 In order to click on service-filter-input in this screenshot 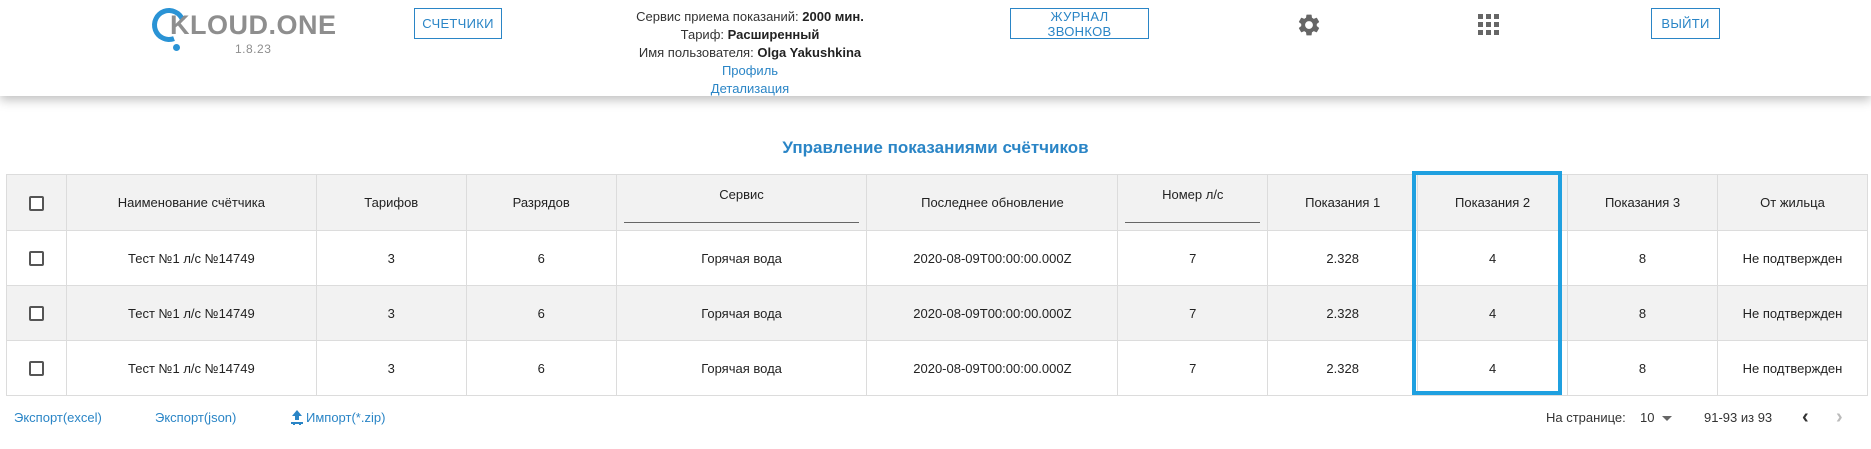, I will do `click(741, 222)`.